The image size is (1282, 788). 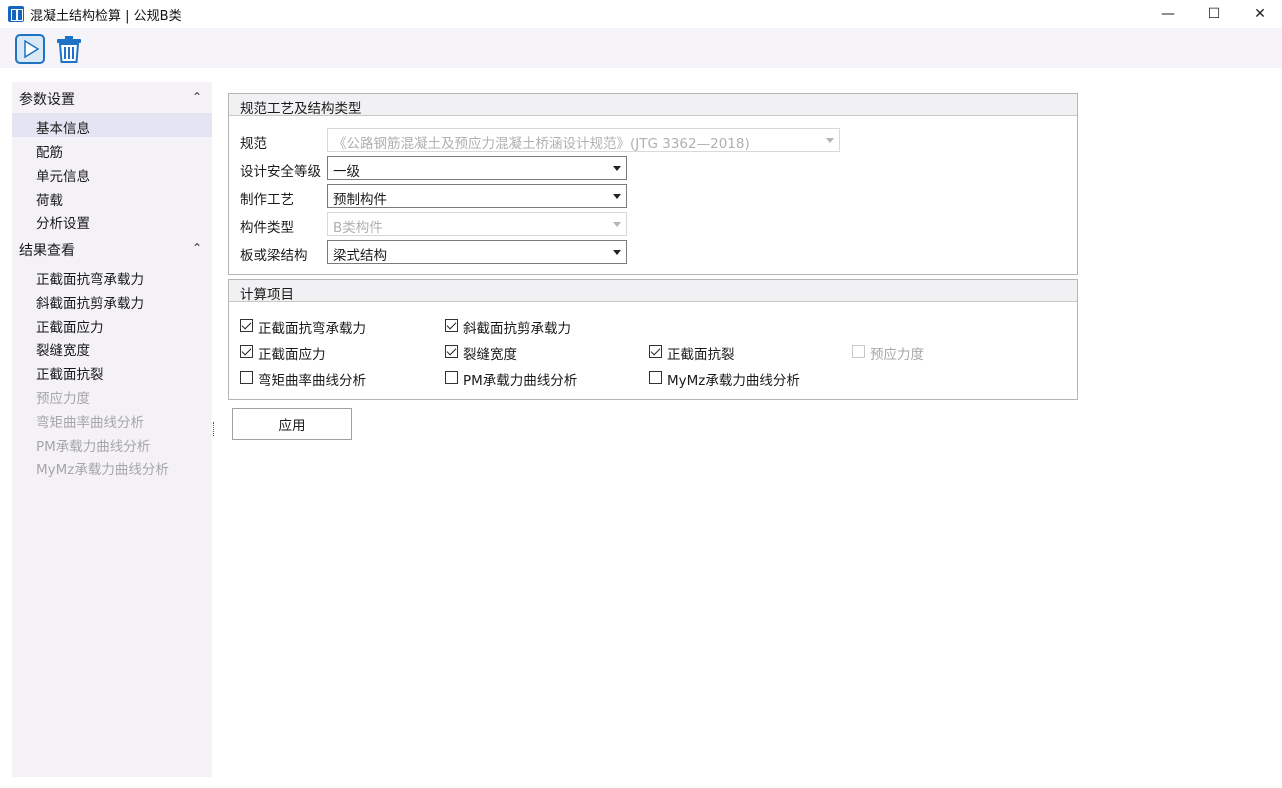 What do you see at coordinates (16, 14) in the screenshot?
I see `app-icon` at bounding box center [16, 14].